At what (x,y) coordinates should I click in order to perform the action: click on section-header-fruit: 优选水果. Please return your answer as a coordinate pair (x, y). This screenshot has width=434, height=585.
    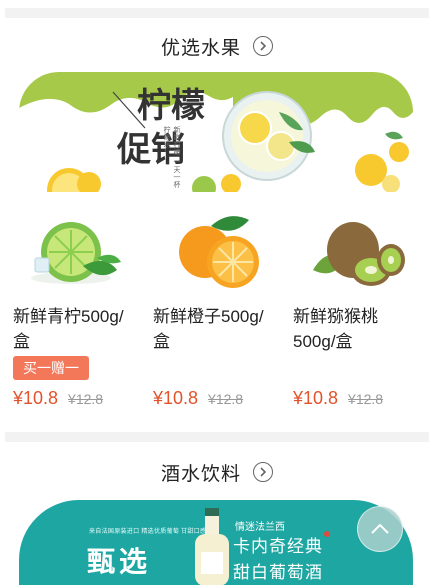
    Looking at the image, I should click on (217, 46).